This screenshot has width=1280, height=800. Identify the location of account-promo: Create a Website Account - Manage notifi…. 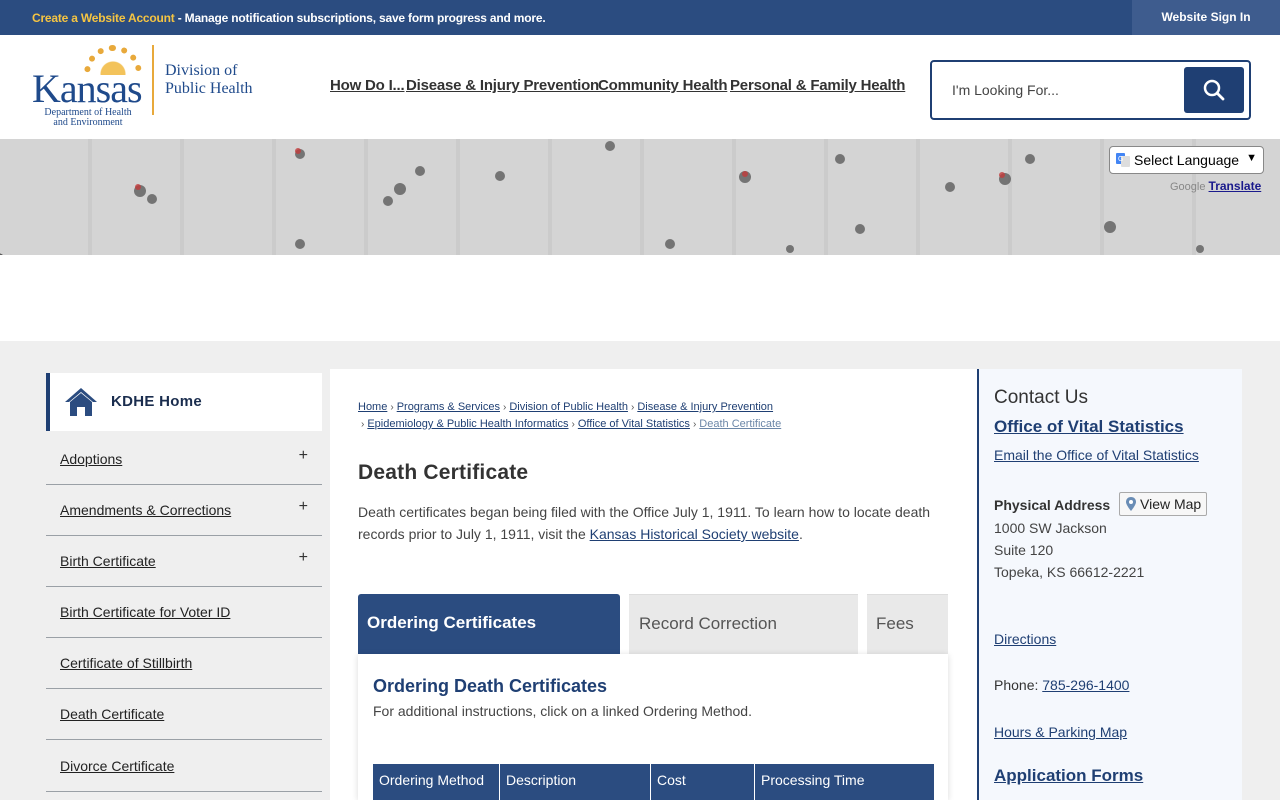
(289, 18).